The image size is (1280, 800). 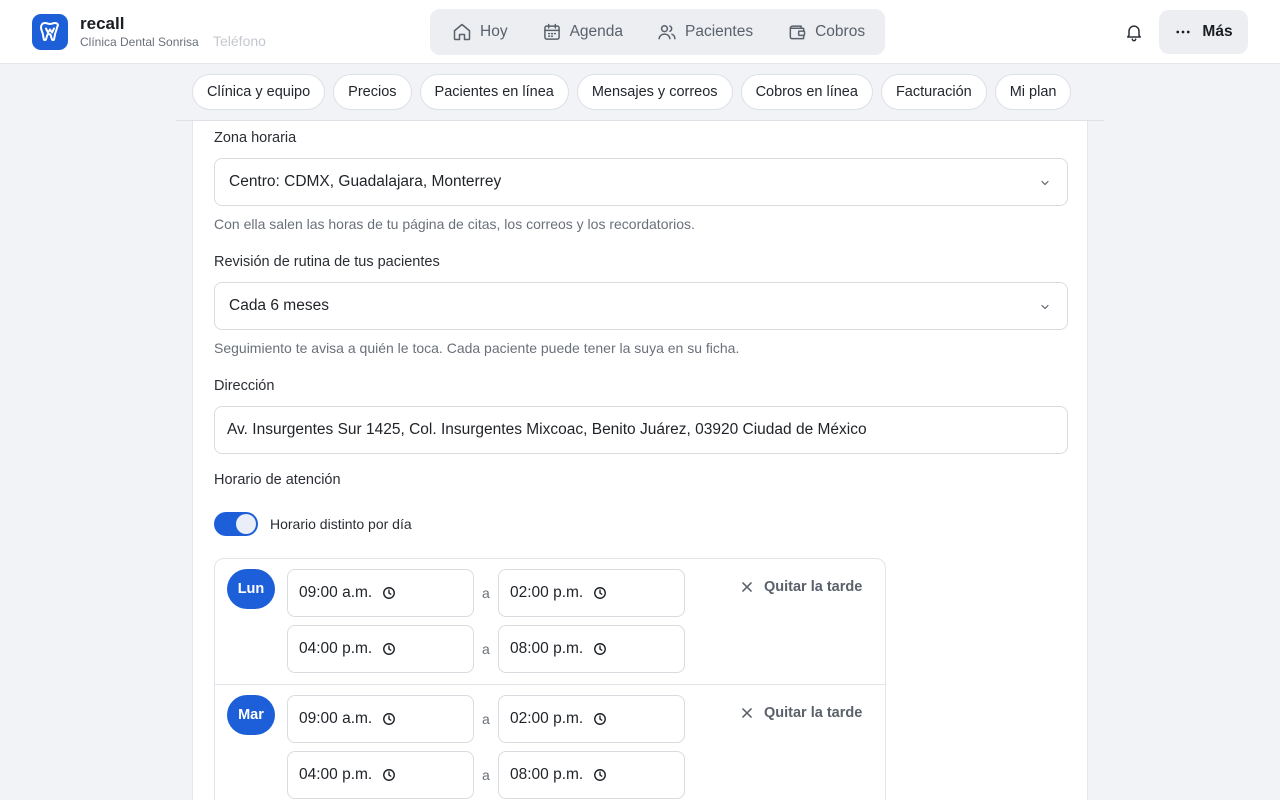 I want to click on more-label: Más, so click(x=1217, y=31).